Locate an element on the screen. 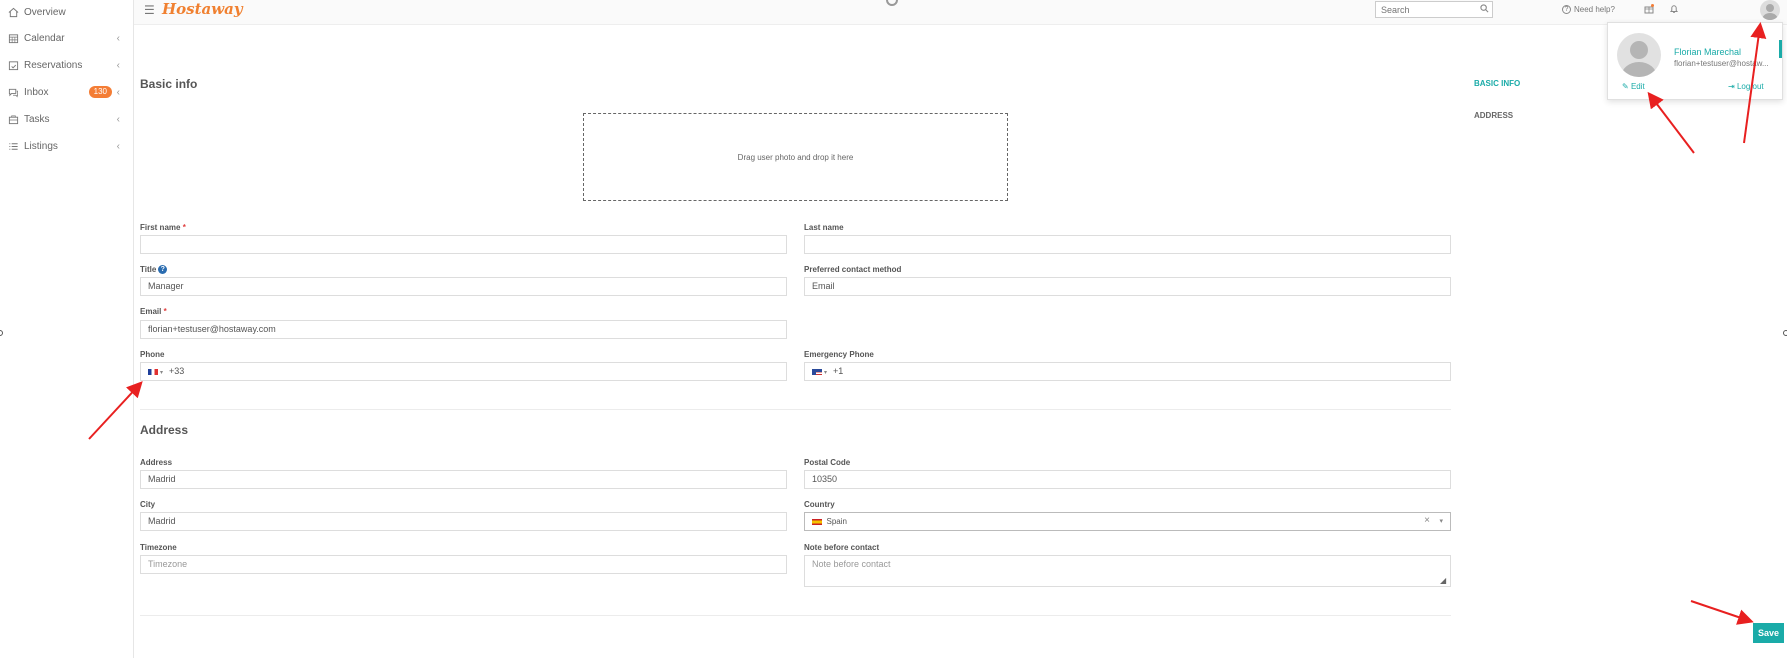  phone-country-code: +33 is located at coordinates (177, 371).